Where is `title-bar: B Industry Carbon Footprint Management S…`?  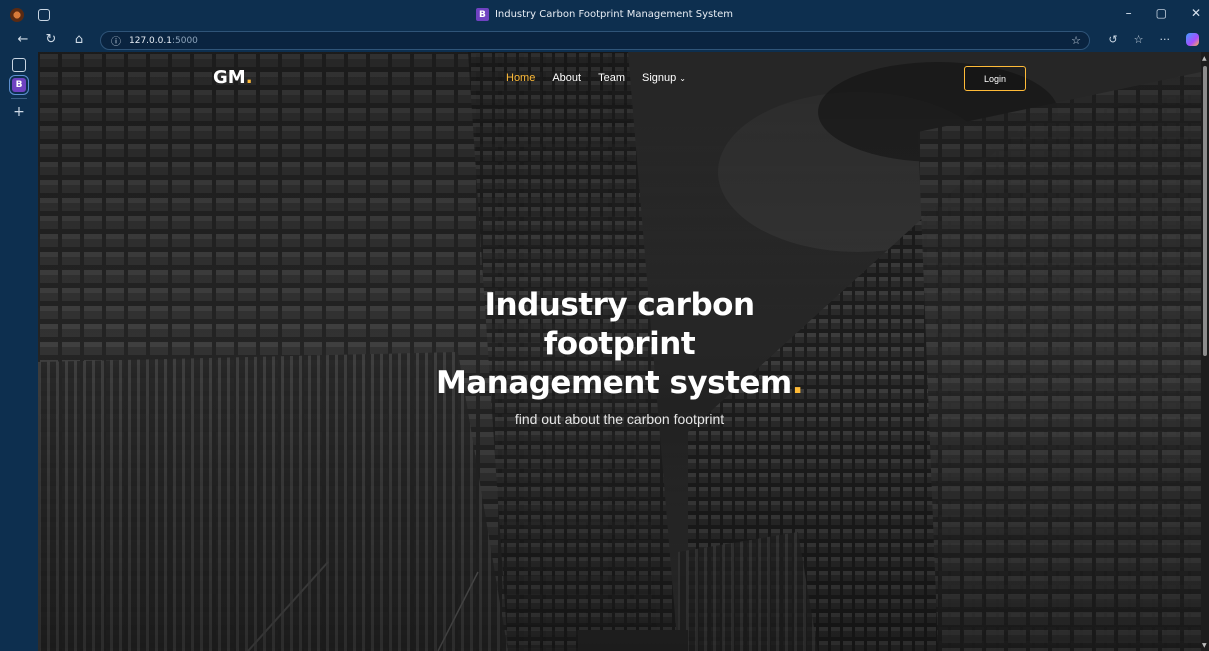
title-bar: B Industry Carbon Footprint Management S… is located at coordinates (604, 15).